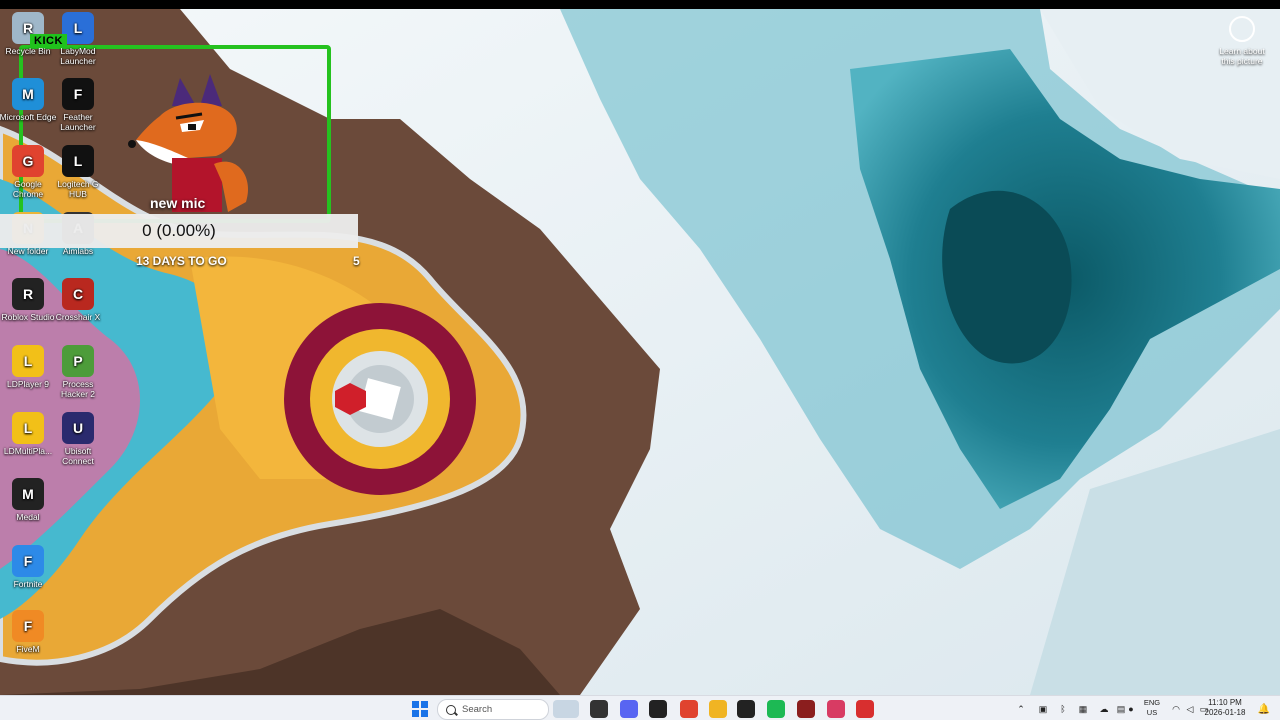 The width and height of the screenshot is (1280, 720). What do you see at coordinates (28, 294) in the screenshot?
I see `roblox-icon: R` at bounding box center [28, 294].